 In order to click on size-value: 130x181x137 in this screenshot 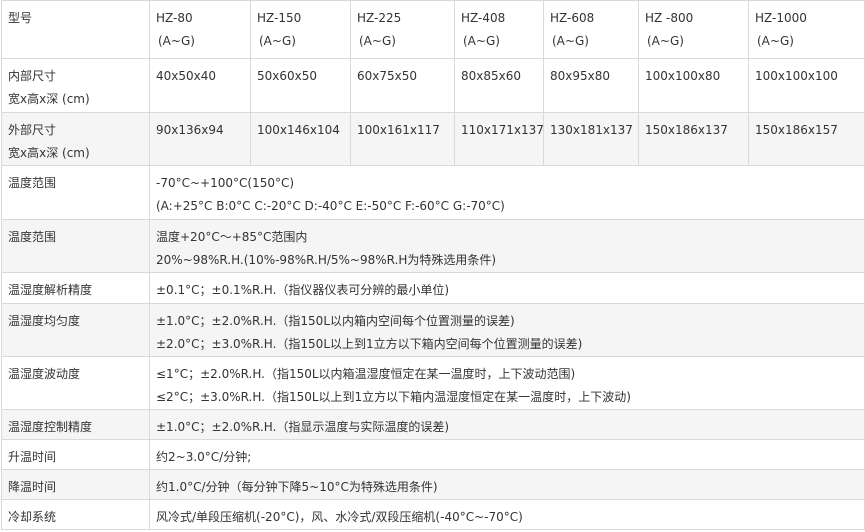, I will do `click(591, 139)`.